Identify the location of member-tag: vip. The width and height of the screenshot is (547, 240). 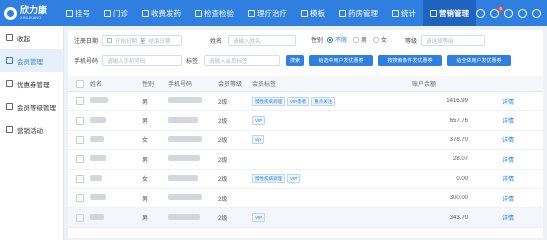
(258, 140).